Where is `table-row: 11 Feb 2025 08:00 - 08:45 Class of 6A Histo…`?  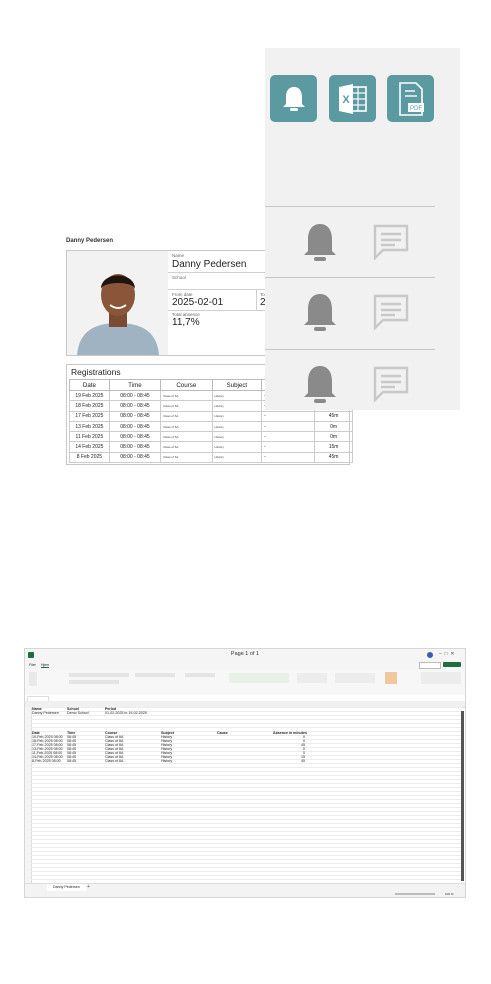 table-row: 11 Feb 2025 08:00 - 08:45 Class of 6A Histo… is located at coordinates (211, 437).